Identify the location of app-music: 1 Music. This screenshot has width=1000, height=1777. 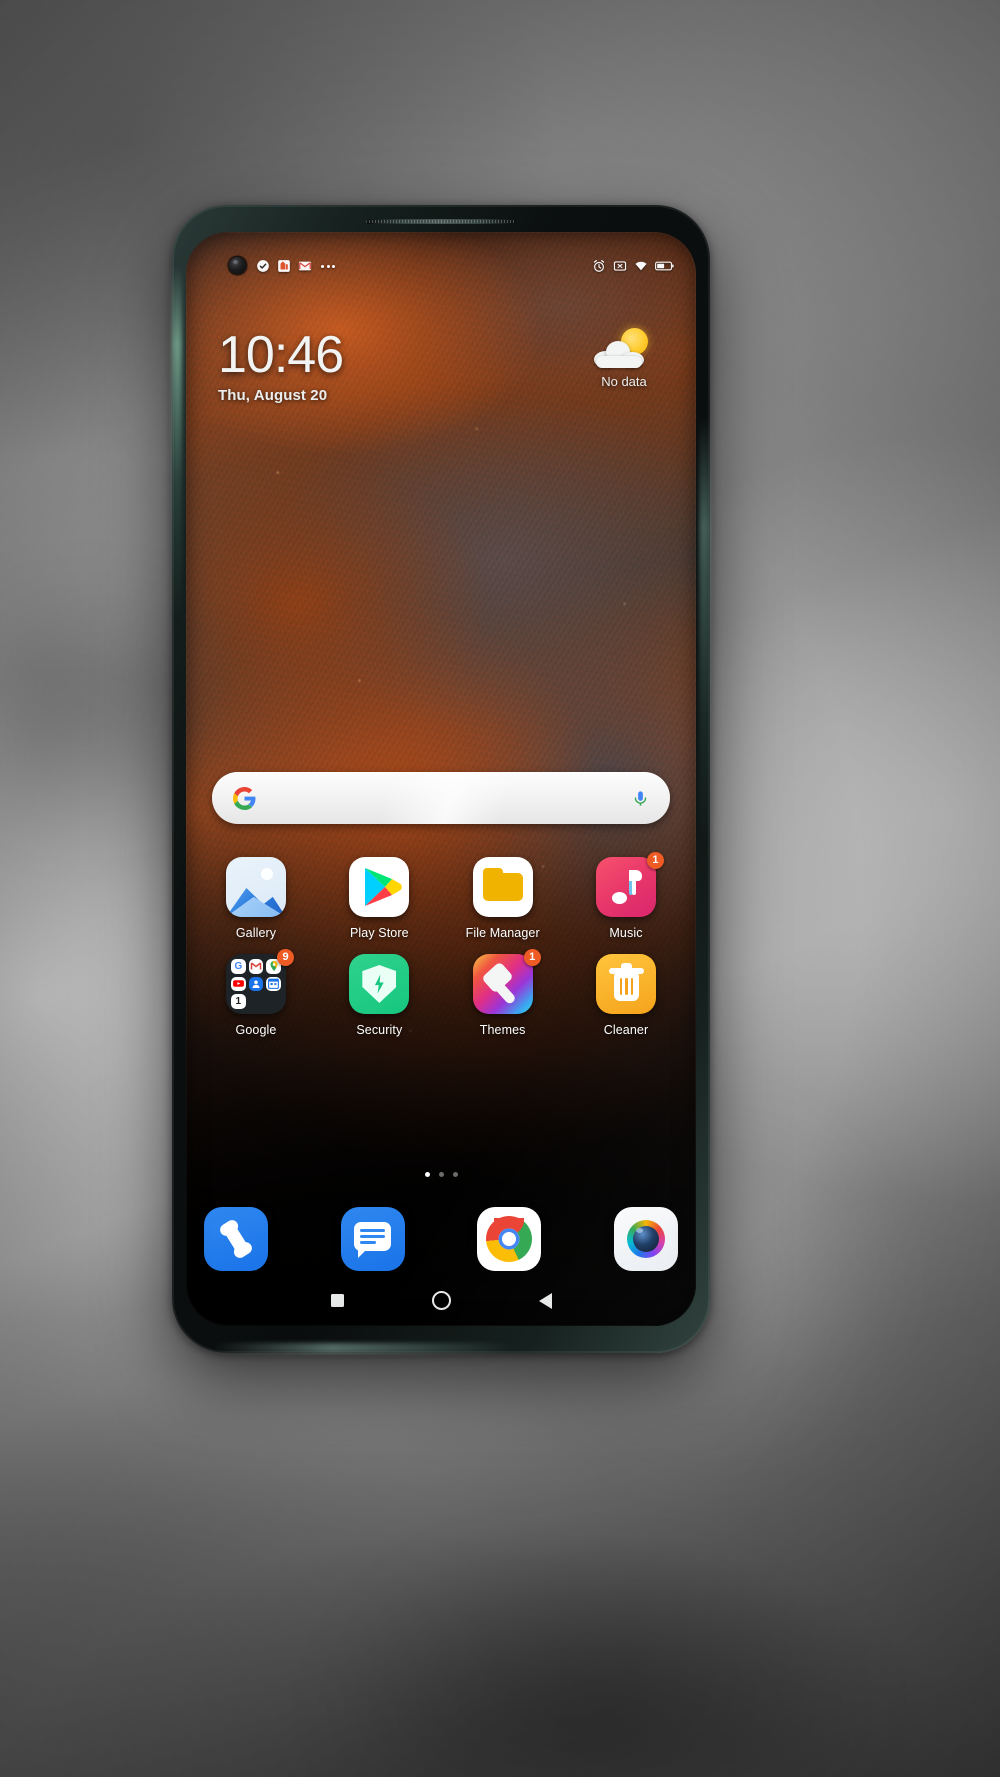
(626, 896).